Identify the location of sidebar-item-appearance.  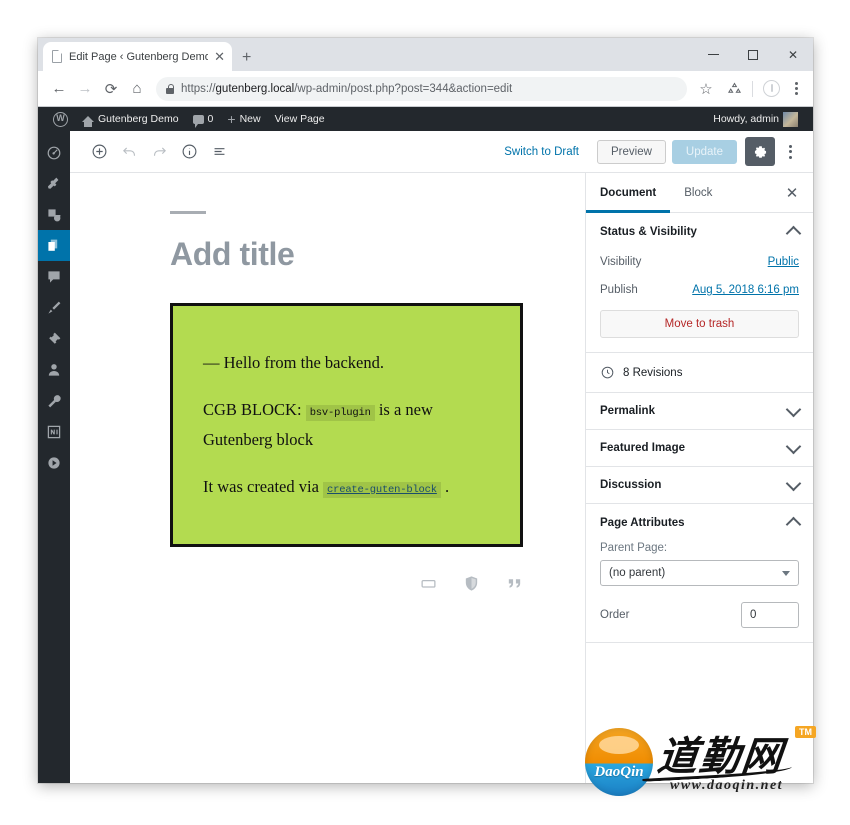
(54, 307).